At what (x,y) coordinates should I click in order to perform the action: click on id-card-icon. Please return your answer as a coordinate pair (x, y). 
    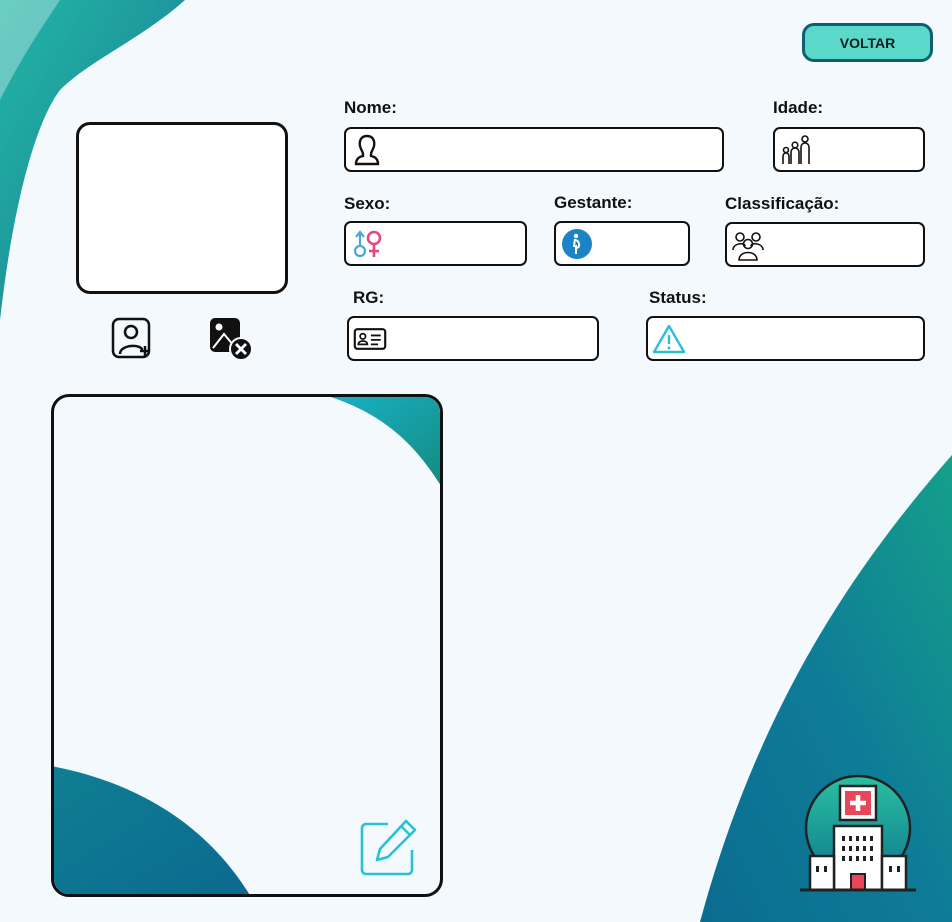
    Looking at the image, I should click on (370, 339).